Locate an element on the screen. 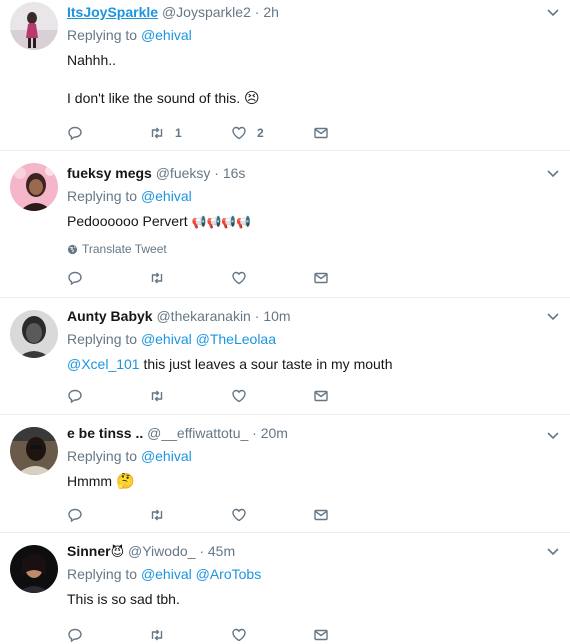 The image size is (570, 644). tweet-text: This is so sad tbh. is located at coordinates (303, 599).